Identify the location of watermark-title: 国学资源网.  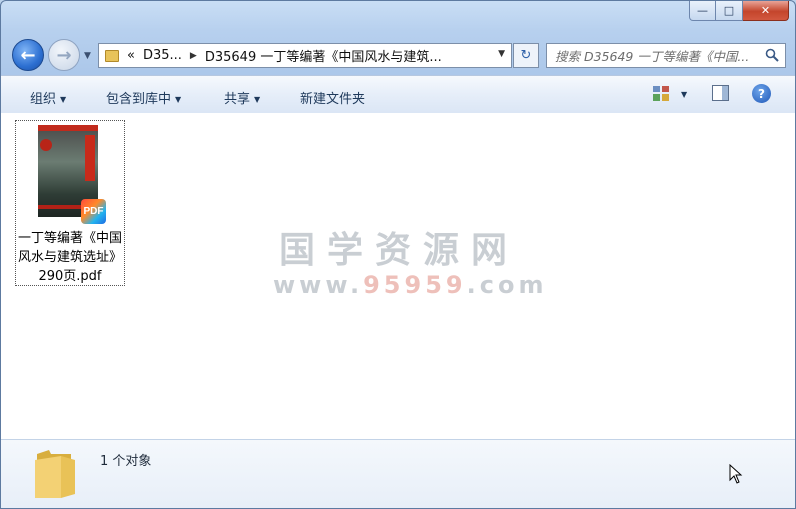
(398, 250).